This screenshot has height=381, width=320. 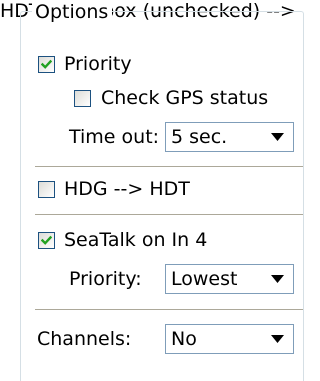 What do you see at coordinates (72, 12) in the screenshot?
I see `options-group-title: Options` at bounding box center [72, 12].